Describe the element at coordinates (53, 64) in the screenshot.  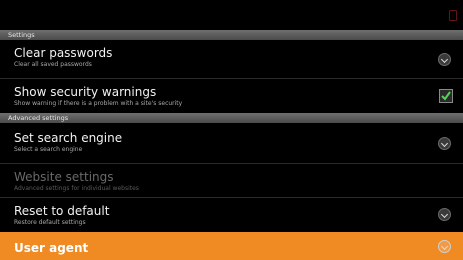
I see `clear-passwords-summary: Clear all saved passwords` at that location.